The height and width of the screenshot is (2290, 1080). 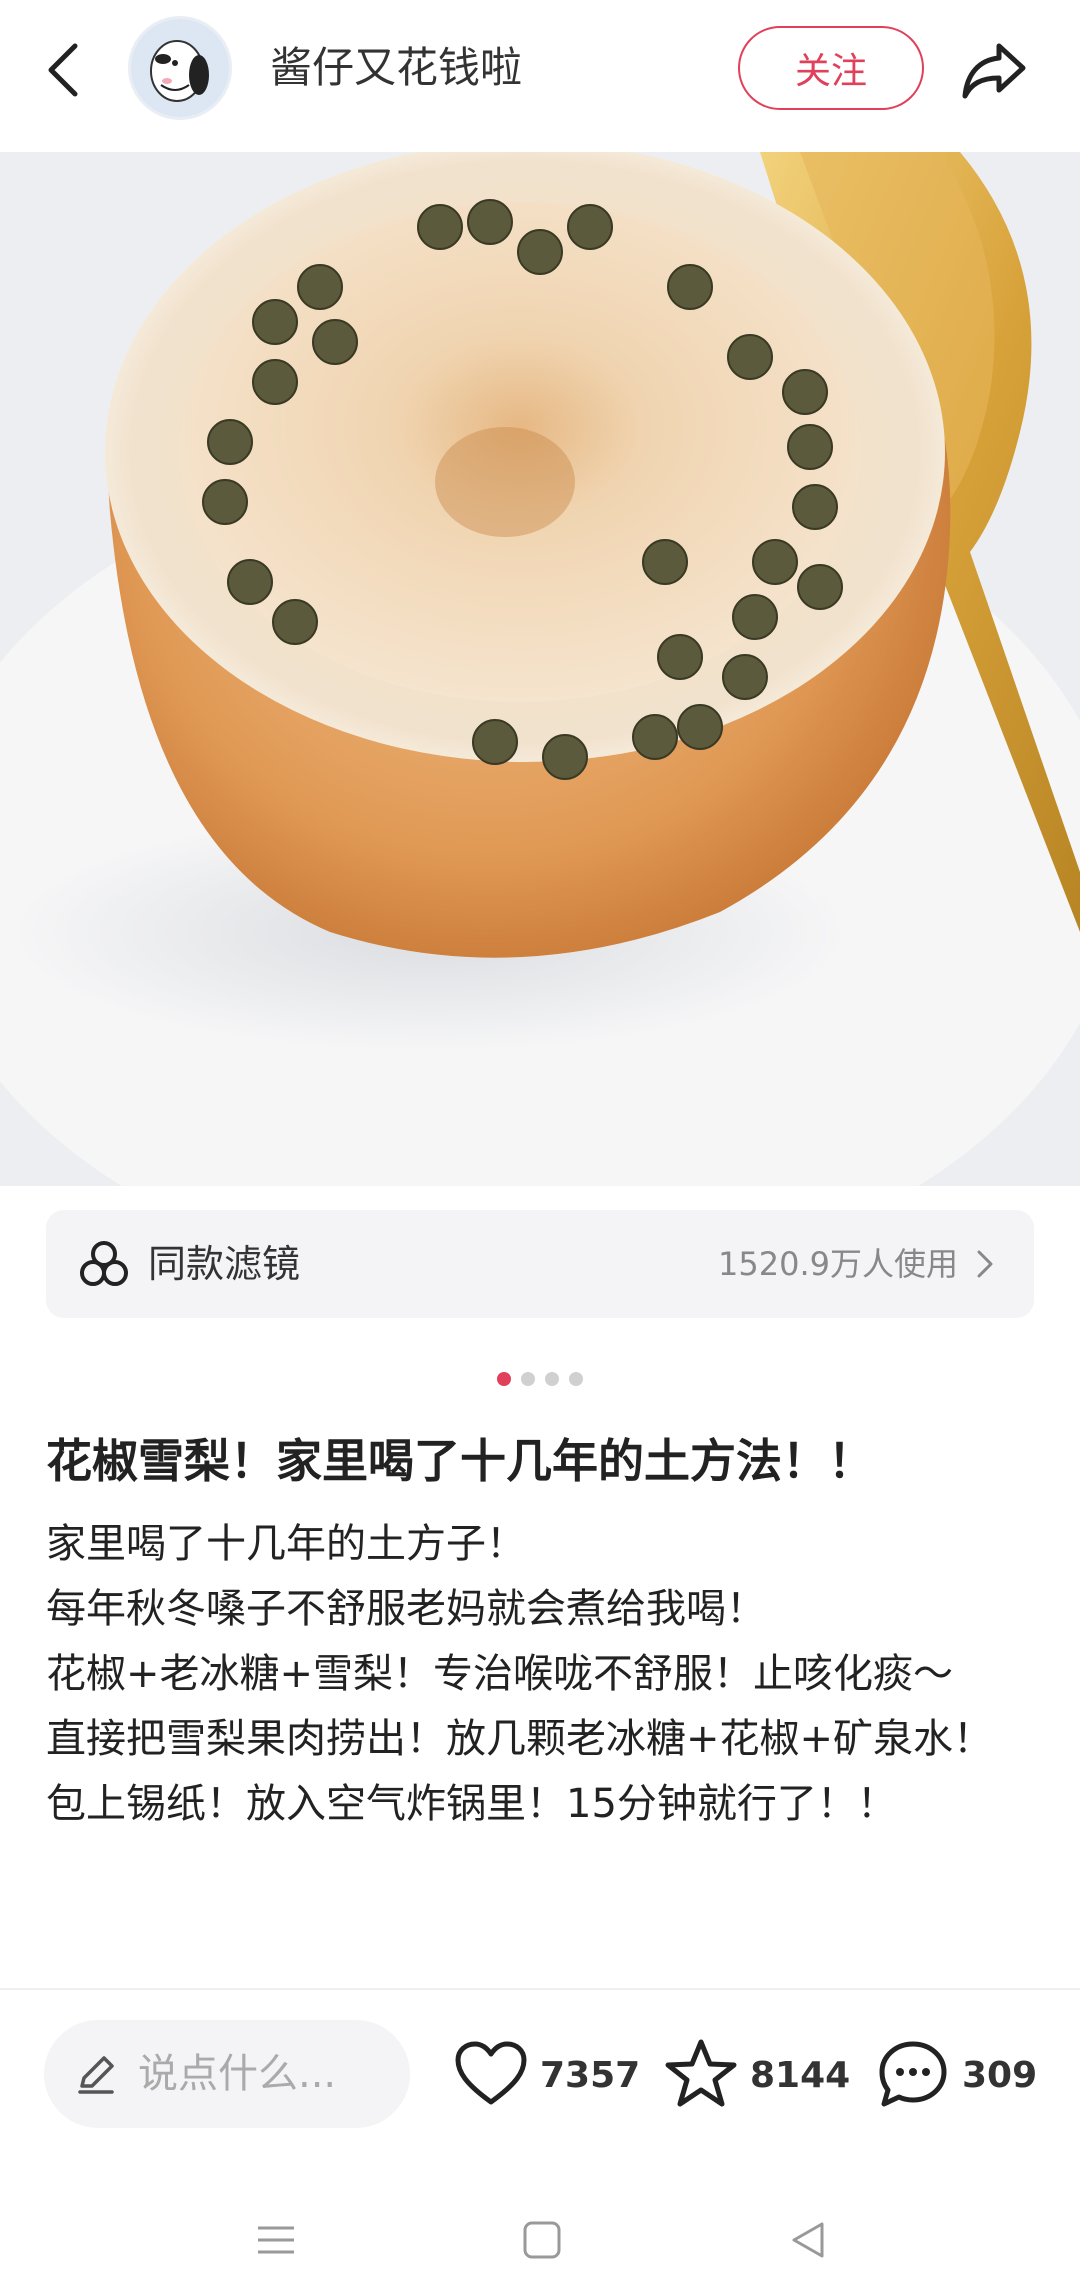 I want to click on system-navigation-bar, so click(x=540, y=2235).